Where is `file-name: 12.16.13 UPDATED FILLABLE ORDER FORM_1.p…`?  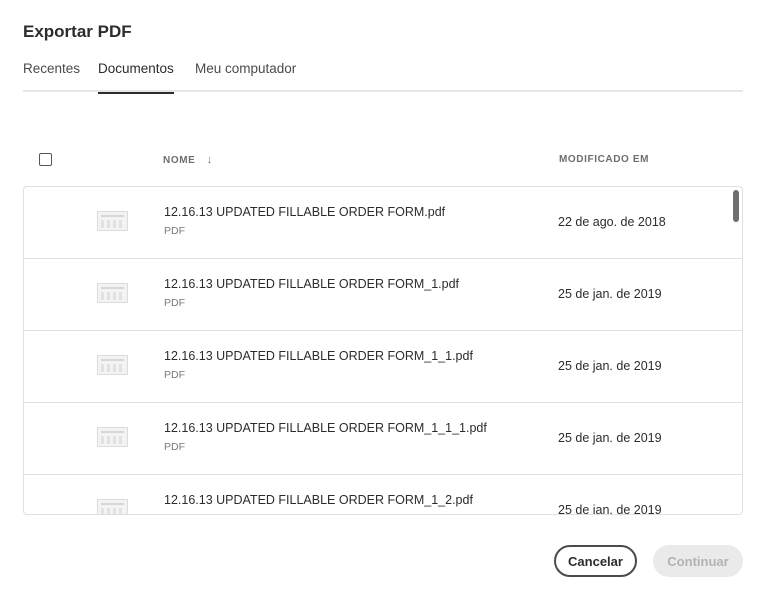 file-name: 12.16.13 UPDATED FILLABLE ORDER FORM_1.p… is located at coordinates (312, 284).